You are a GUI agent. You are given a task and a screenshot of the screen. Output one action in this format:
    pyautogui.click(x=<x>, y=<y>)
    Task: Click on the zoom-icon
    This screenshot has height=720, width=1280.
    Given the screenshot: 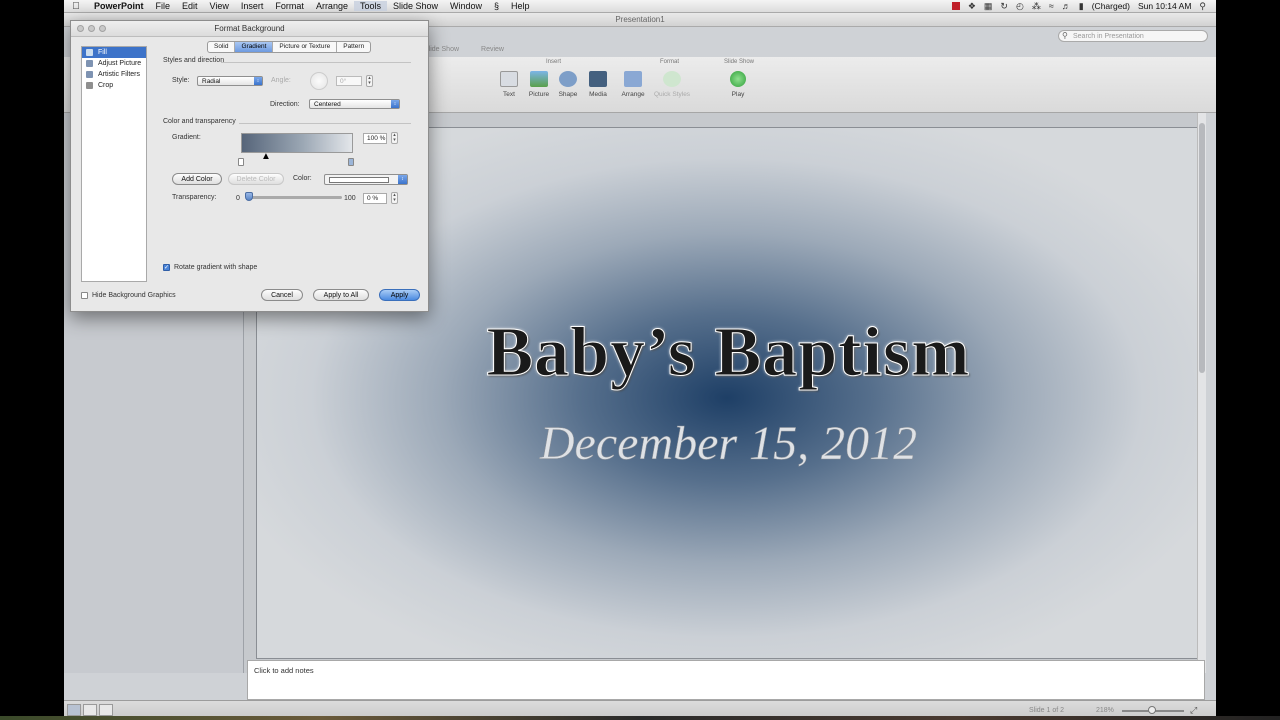 What is the action you would take?
    pyautogui.click(x=102, y=28)
    